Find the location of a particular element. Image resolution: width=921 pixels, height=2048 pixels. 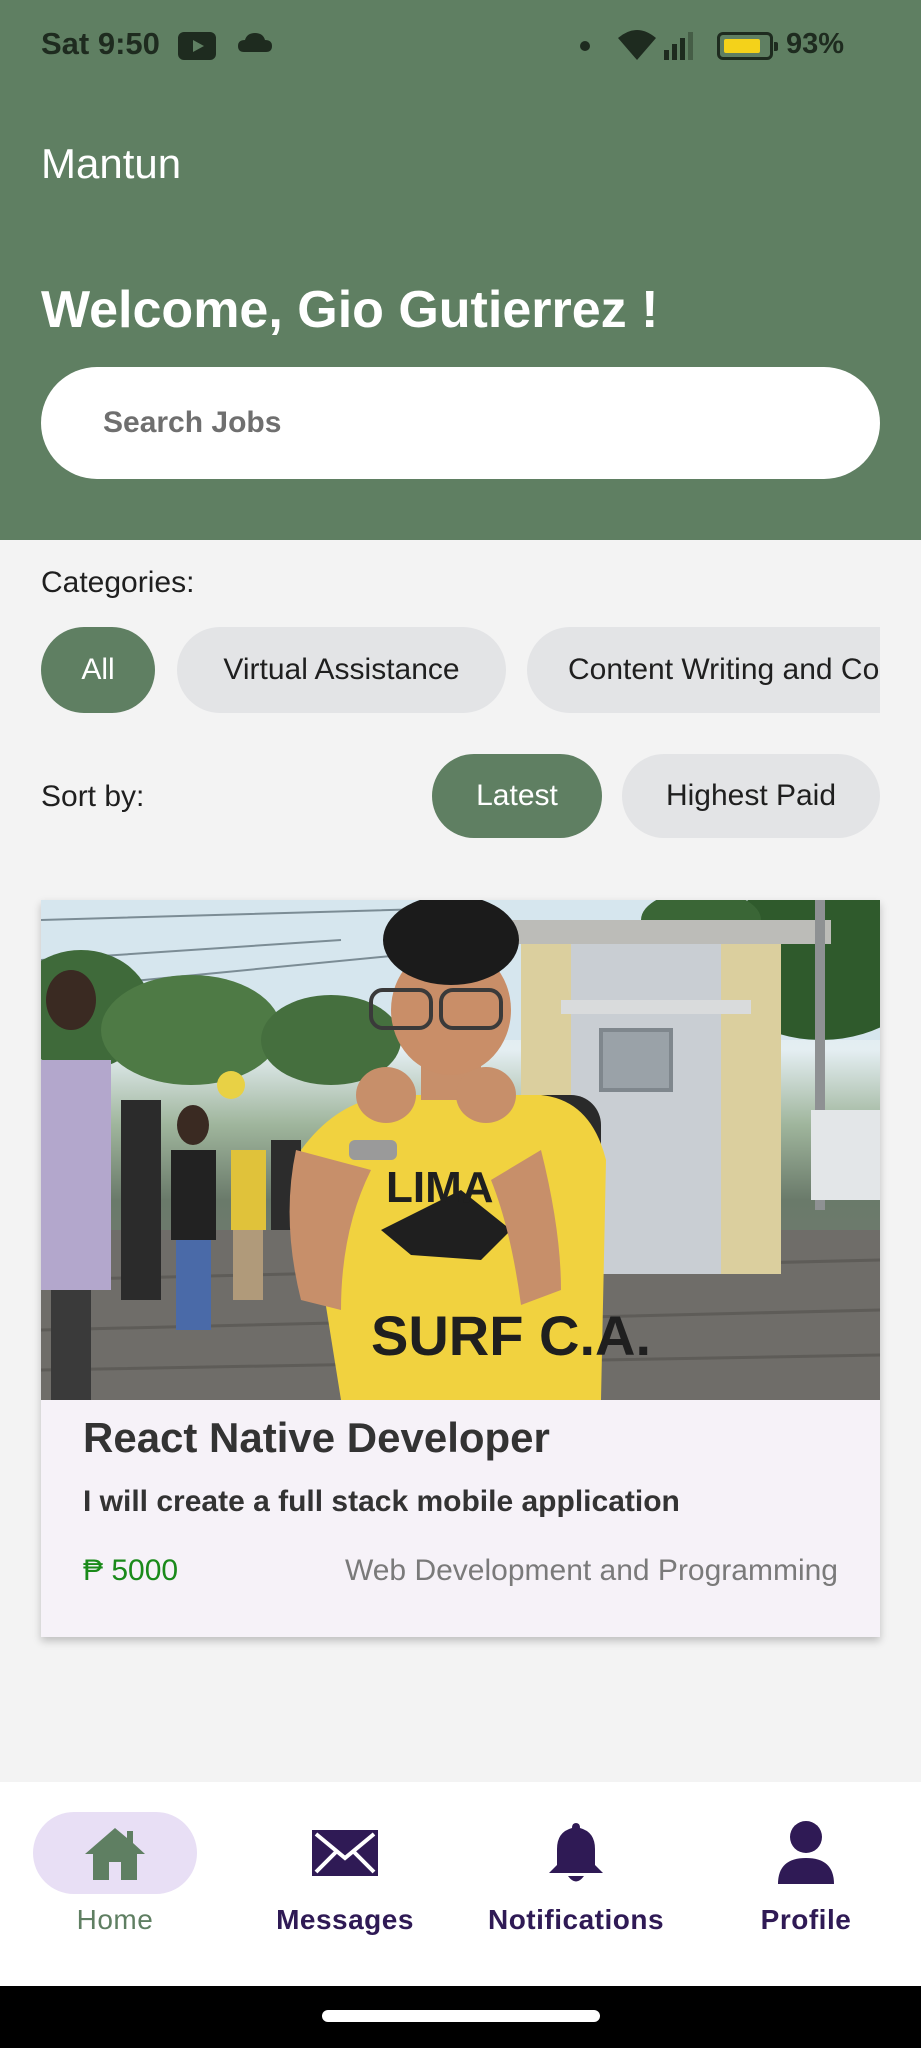

nav-notifications-pill is located at coordinates (576, 1853).